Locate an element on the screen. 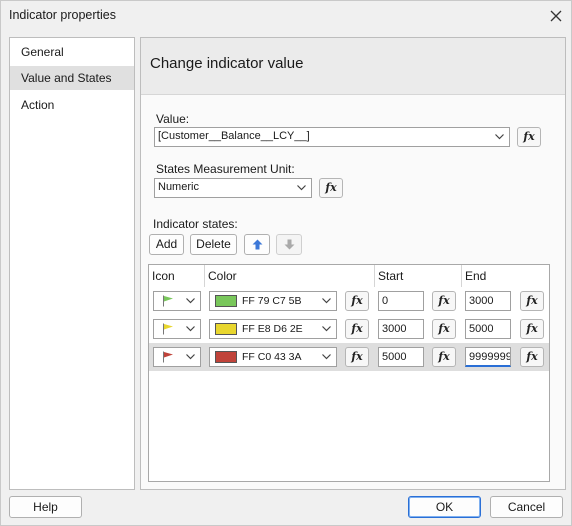 The image size is (572, 526). color-dropdown: FF 79 C7 5B is located at coordinates (273, 301).